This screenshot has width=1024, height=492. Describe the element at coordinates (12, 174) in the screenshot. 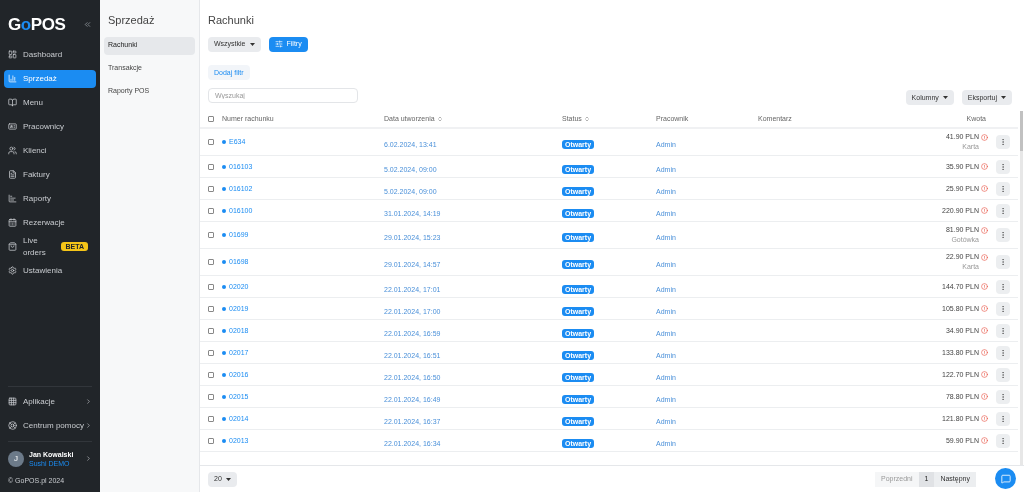

I see `document-icon` at that location.